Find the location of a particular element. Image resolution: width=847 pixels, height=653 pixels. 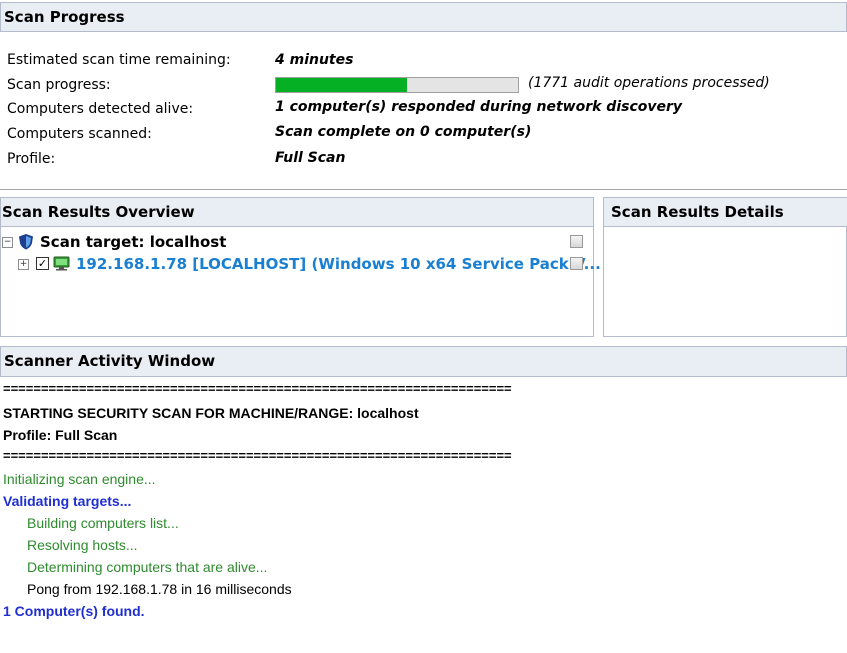

collapse-icon: − is located at coordinates (7, 242).